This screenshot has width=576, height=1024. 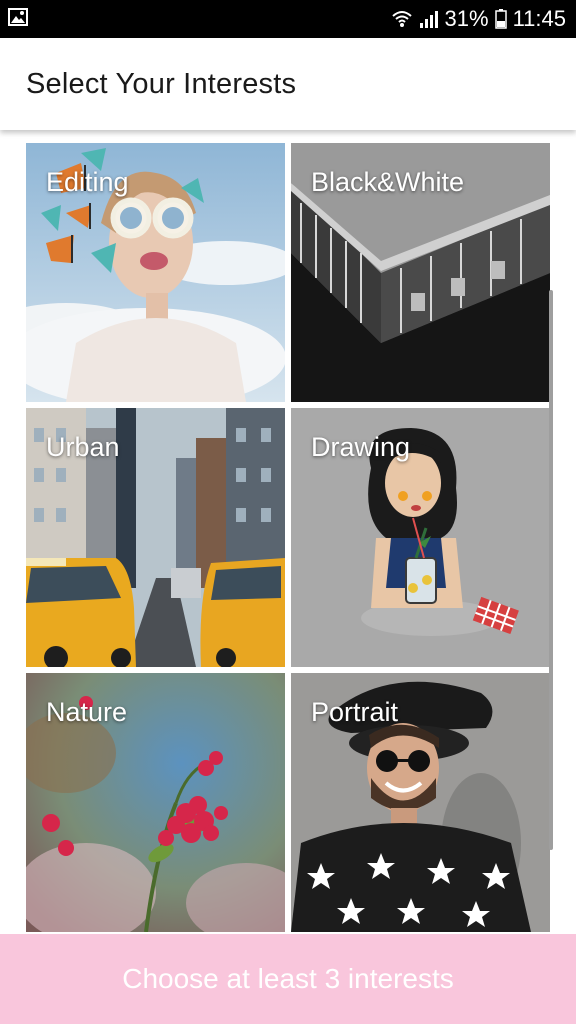 I want to click on choose-interests-button: Choose at least 3 interests, so click(x=288, y=979).